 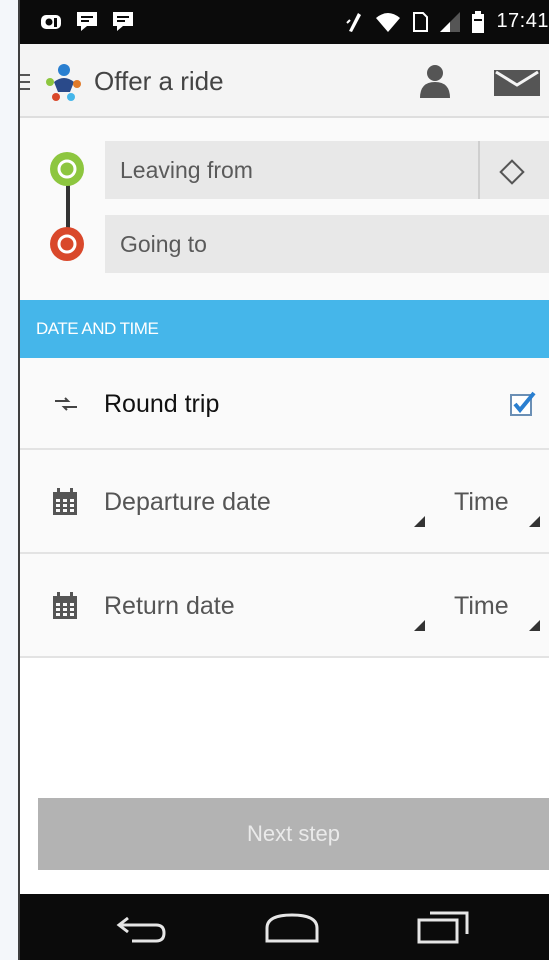 What do you see at coordinates (142, 929) in the screenshot?
I see `back-icon` at bounding box center [142, 929].